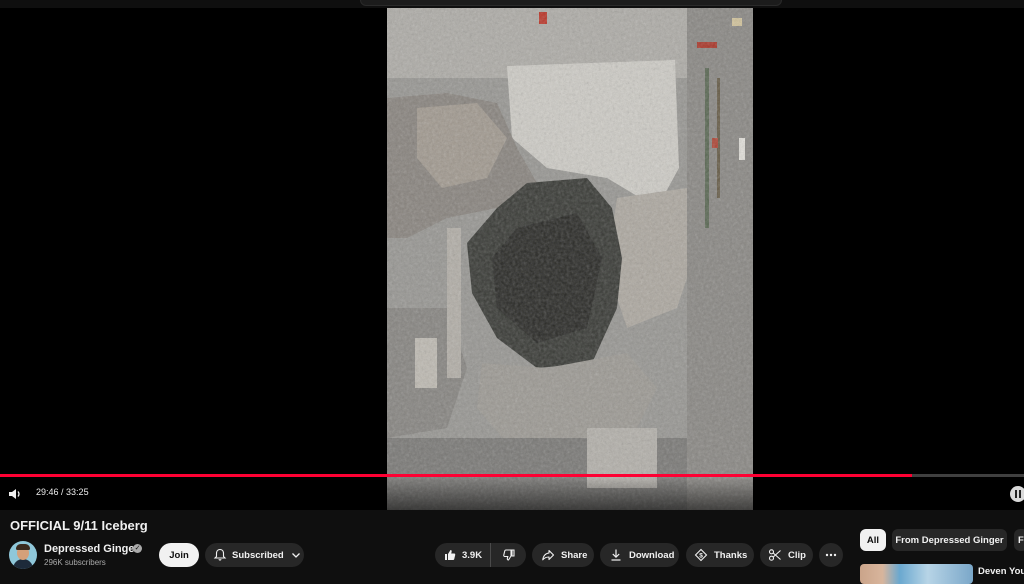  What do you see at coordinates (1017, 494) in the screenshot?
I see `pause-icon` at bounding box center [1017, 494].